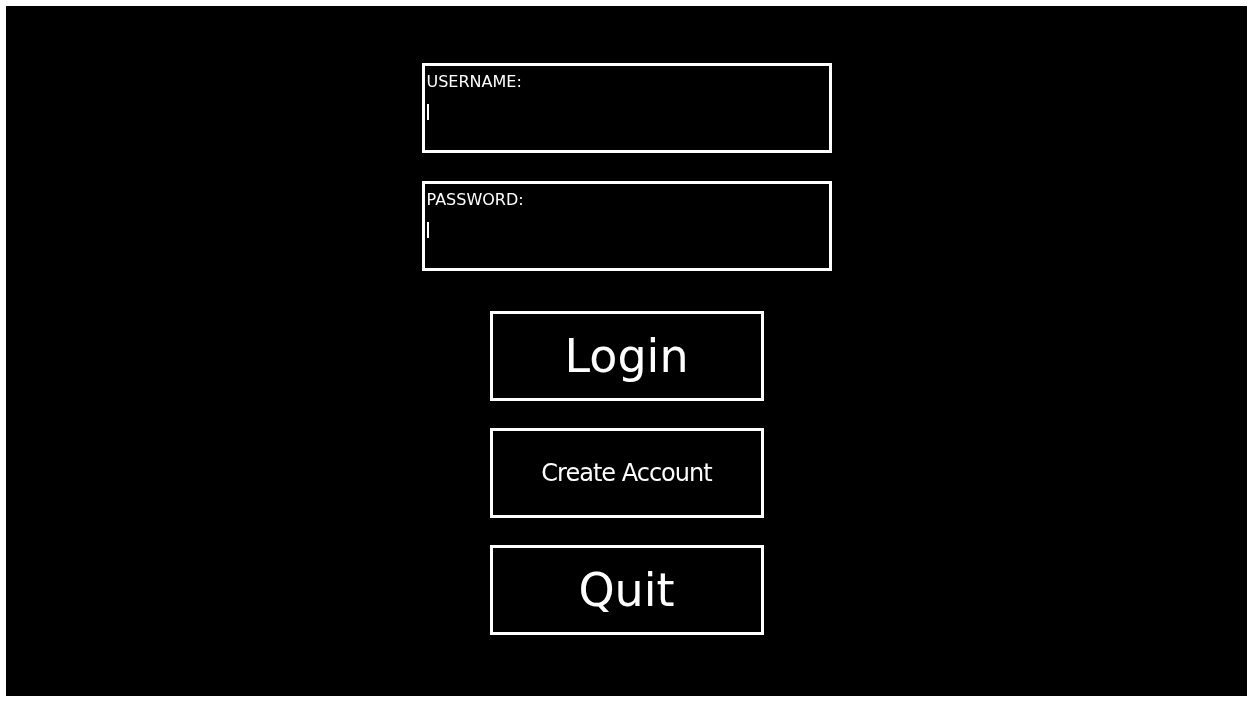 The image size is (1253, 702). Describe the element at coordinates (626, 590) in the screenshot. I see `menu-button: Quit` at that location.